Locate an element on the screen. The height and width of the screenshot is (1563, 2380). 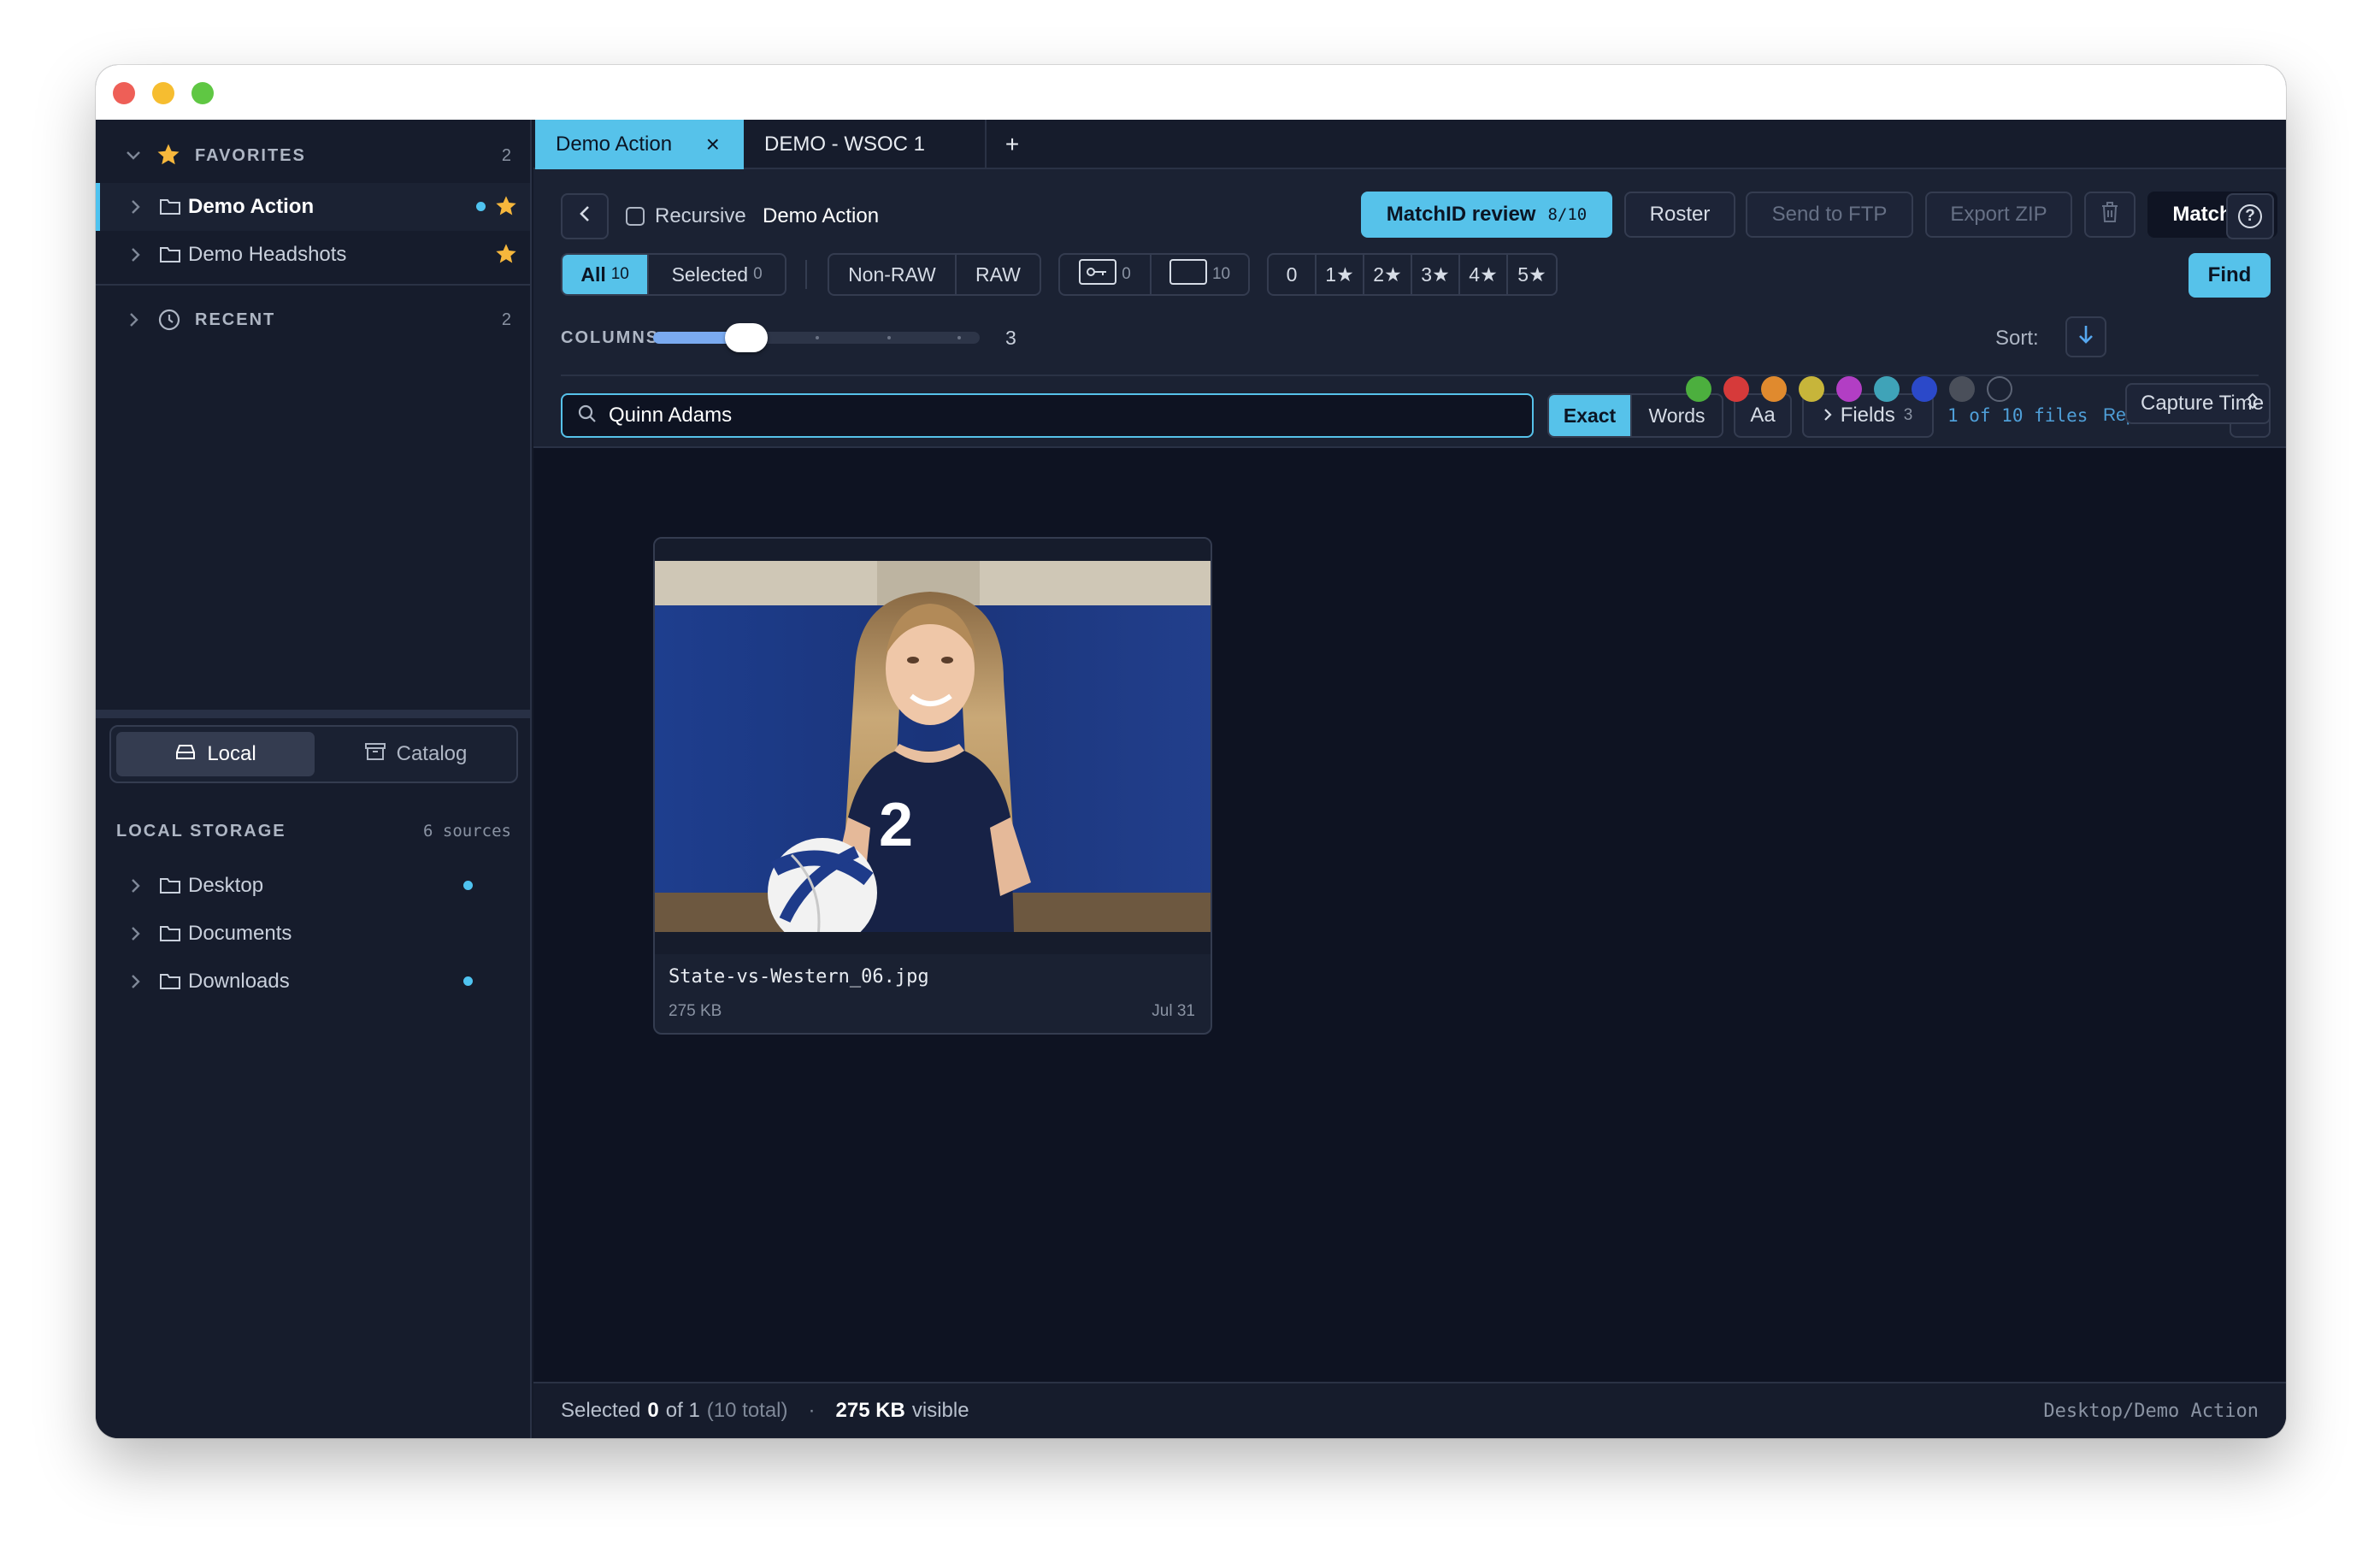
close-window-button is located at coordinates (124, 93).